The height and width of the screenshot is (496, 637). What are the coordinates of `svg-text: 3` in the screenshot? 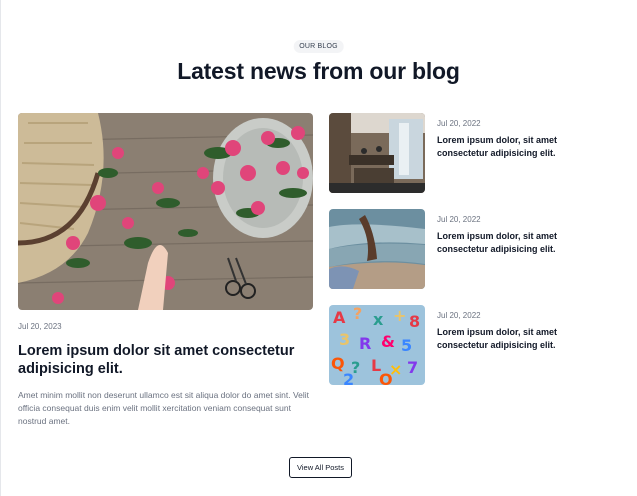 It's located at (344, 339).